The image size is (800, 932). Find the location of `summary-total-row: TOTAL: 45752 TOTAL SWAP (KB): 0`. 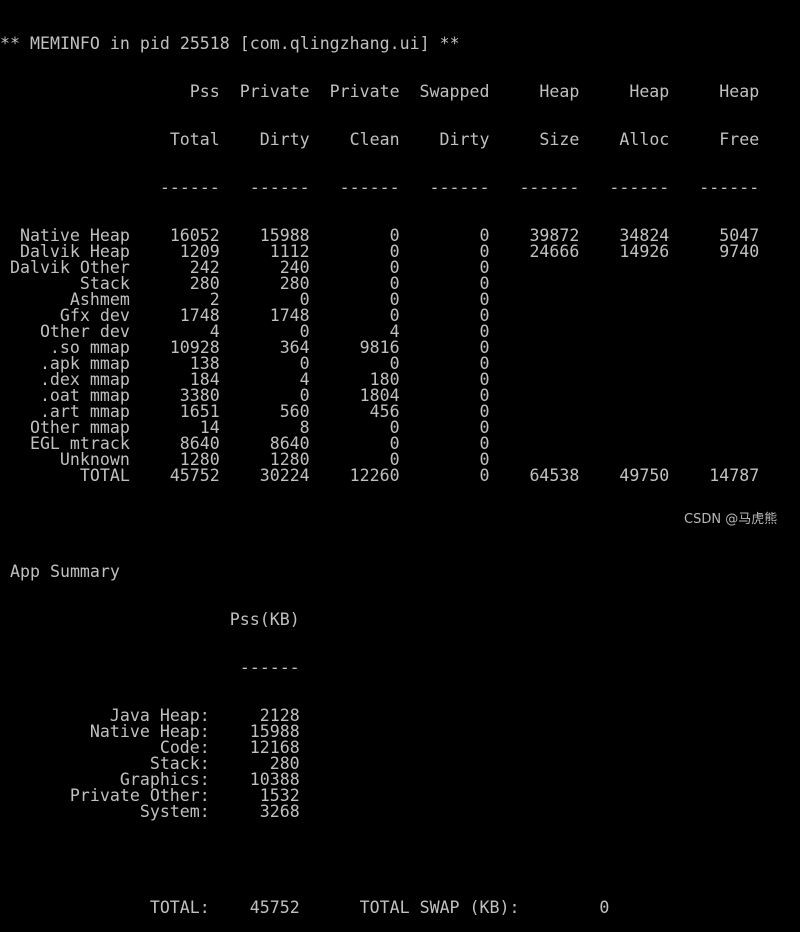

summary-total-row: TOTAL: 45752 TOTAL SWAP (KB): 0 is located at coordinates (379, 907).